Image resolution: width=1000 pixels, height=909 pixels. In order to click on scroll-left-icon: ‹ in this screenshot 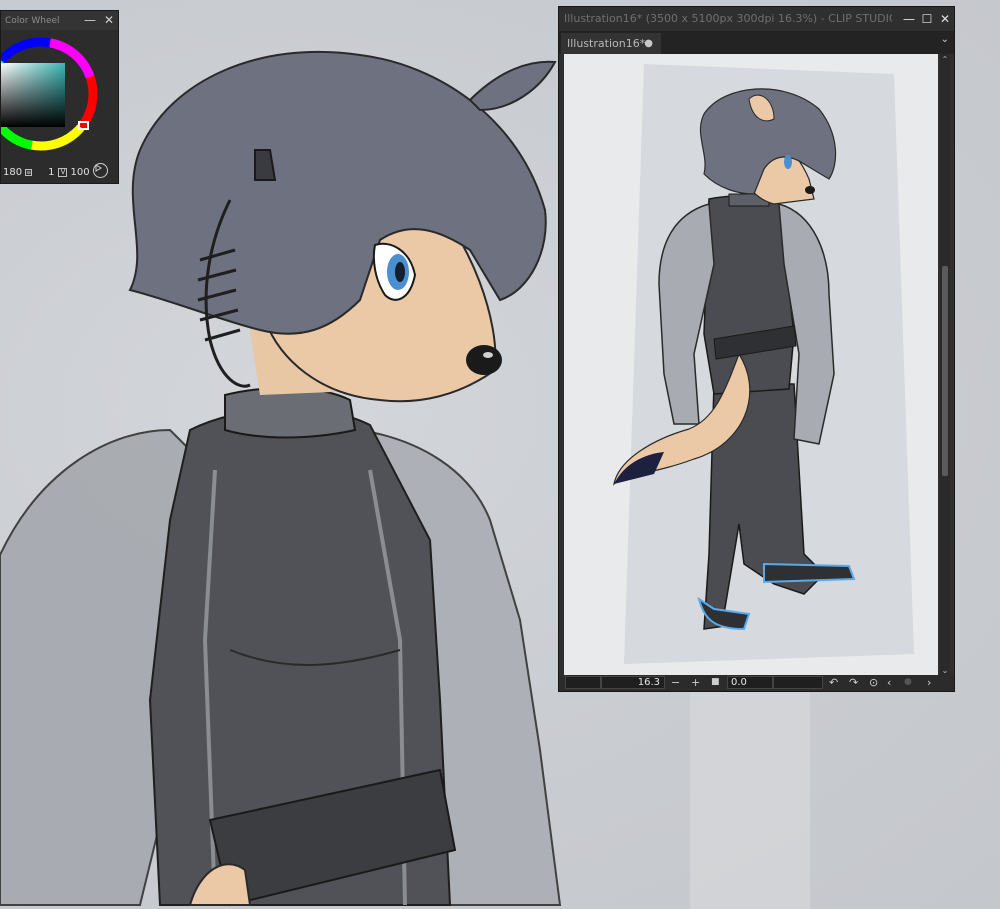, I will do `click(889, 682)`.